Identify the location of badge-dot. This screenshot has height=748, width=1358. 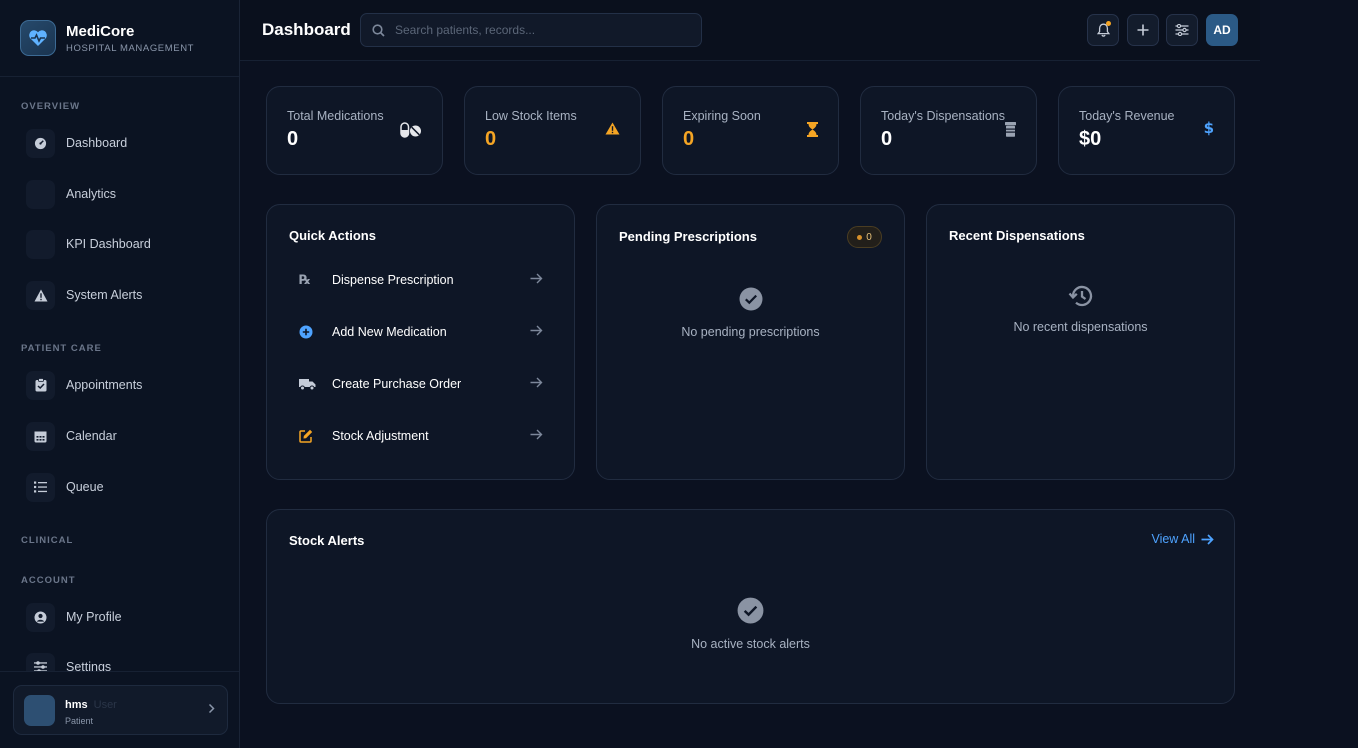
(860, 237).